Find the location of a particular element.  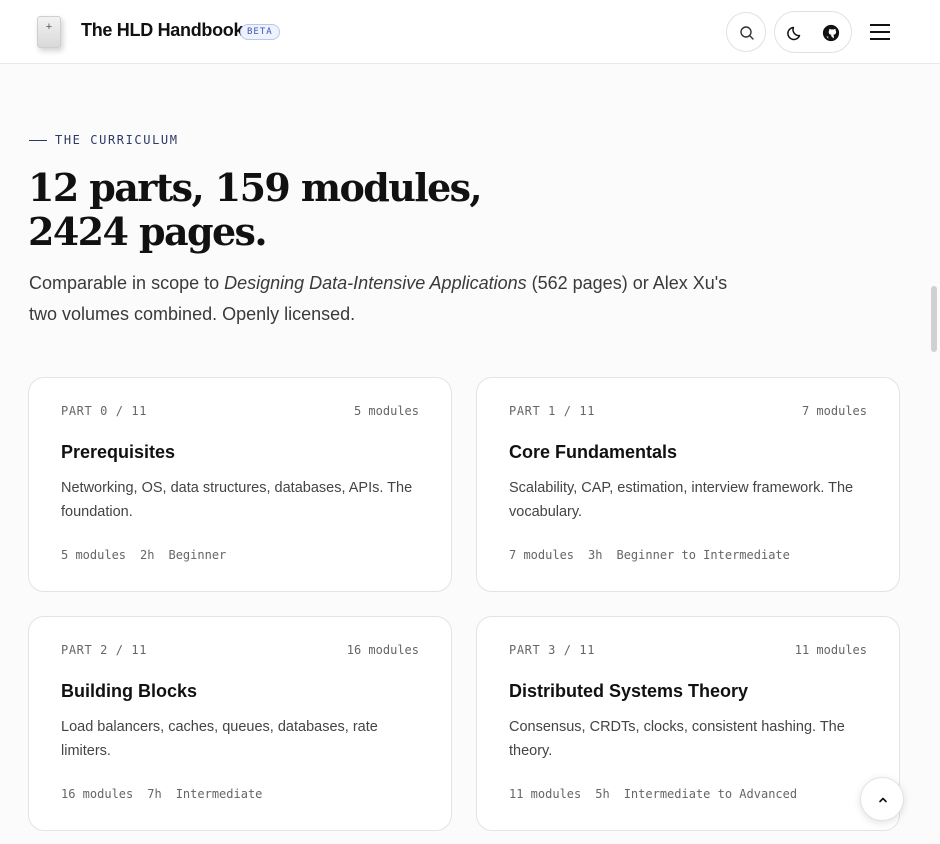

meta-level: Beginner is located at coordinates (197, 555).